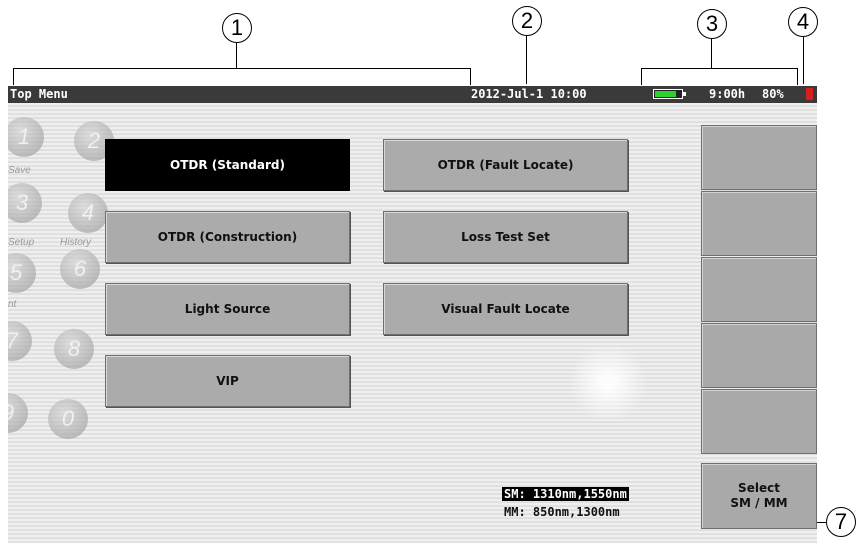  What do you see at coordinates (711, 53) in the screenshot?
I see `callout-3-stem` at bounding box center [711, 53].